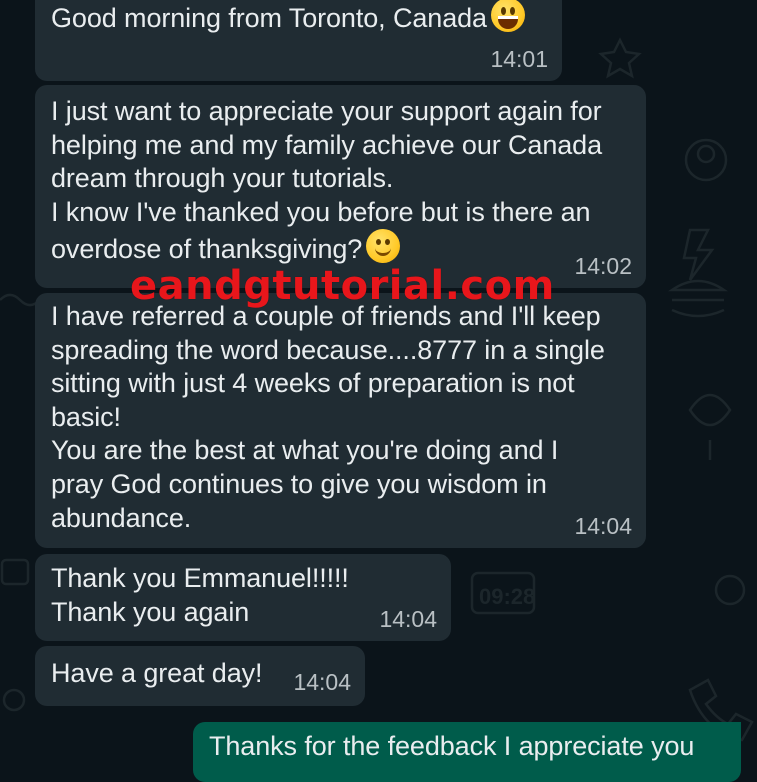 This screenshot has height=782, width=757. What do you see at coordinates (200, 595) in the screenshot?
I see `message-text: Thank you Emmanuel!!!!! Thank you again` at bounding box center [200, 595].